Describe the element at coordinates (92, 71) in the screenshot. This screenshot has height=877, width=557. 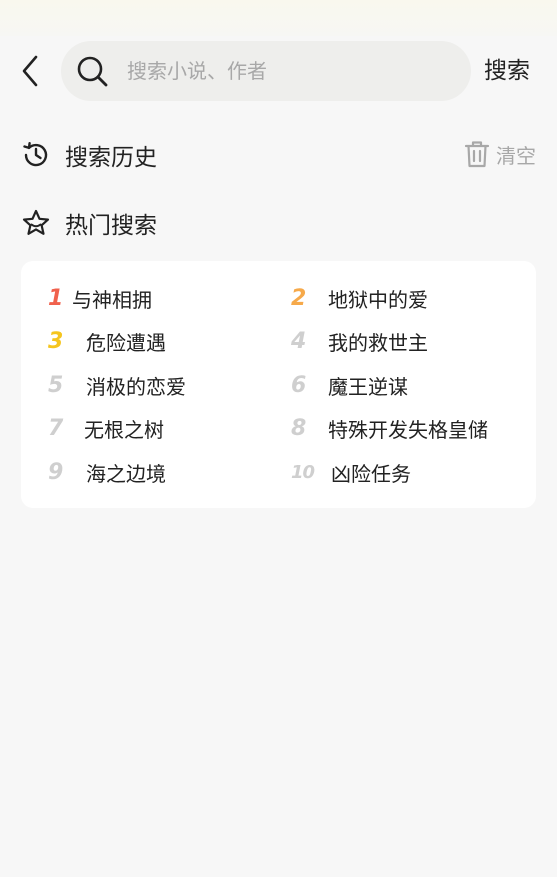
I see `search-icon` at that location.